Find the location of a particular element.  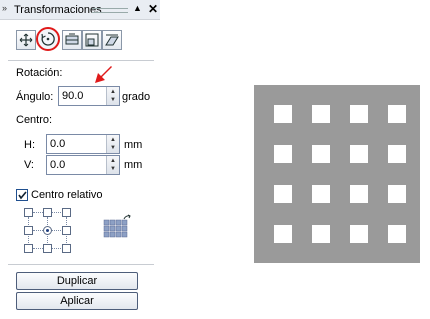

panel-grip-icon is located at coordinates (110, 10).